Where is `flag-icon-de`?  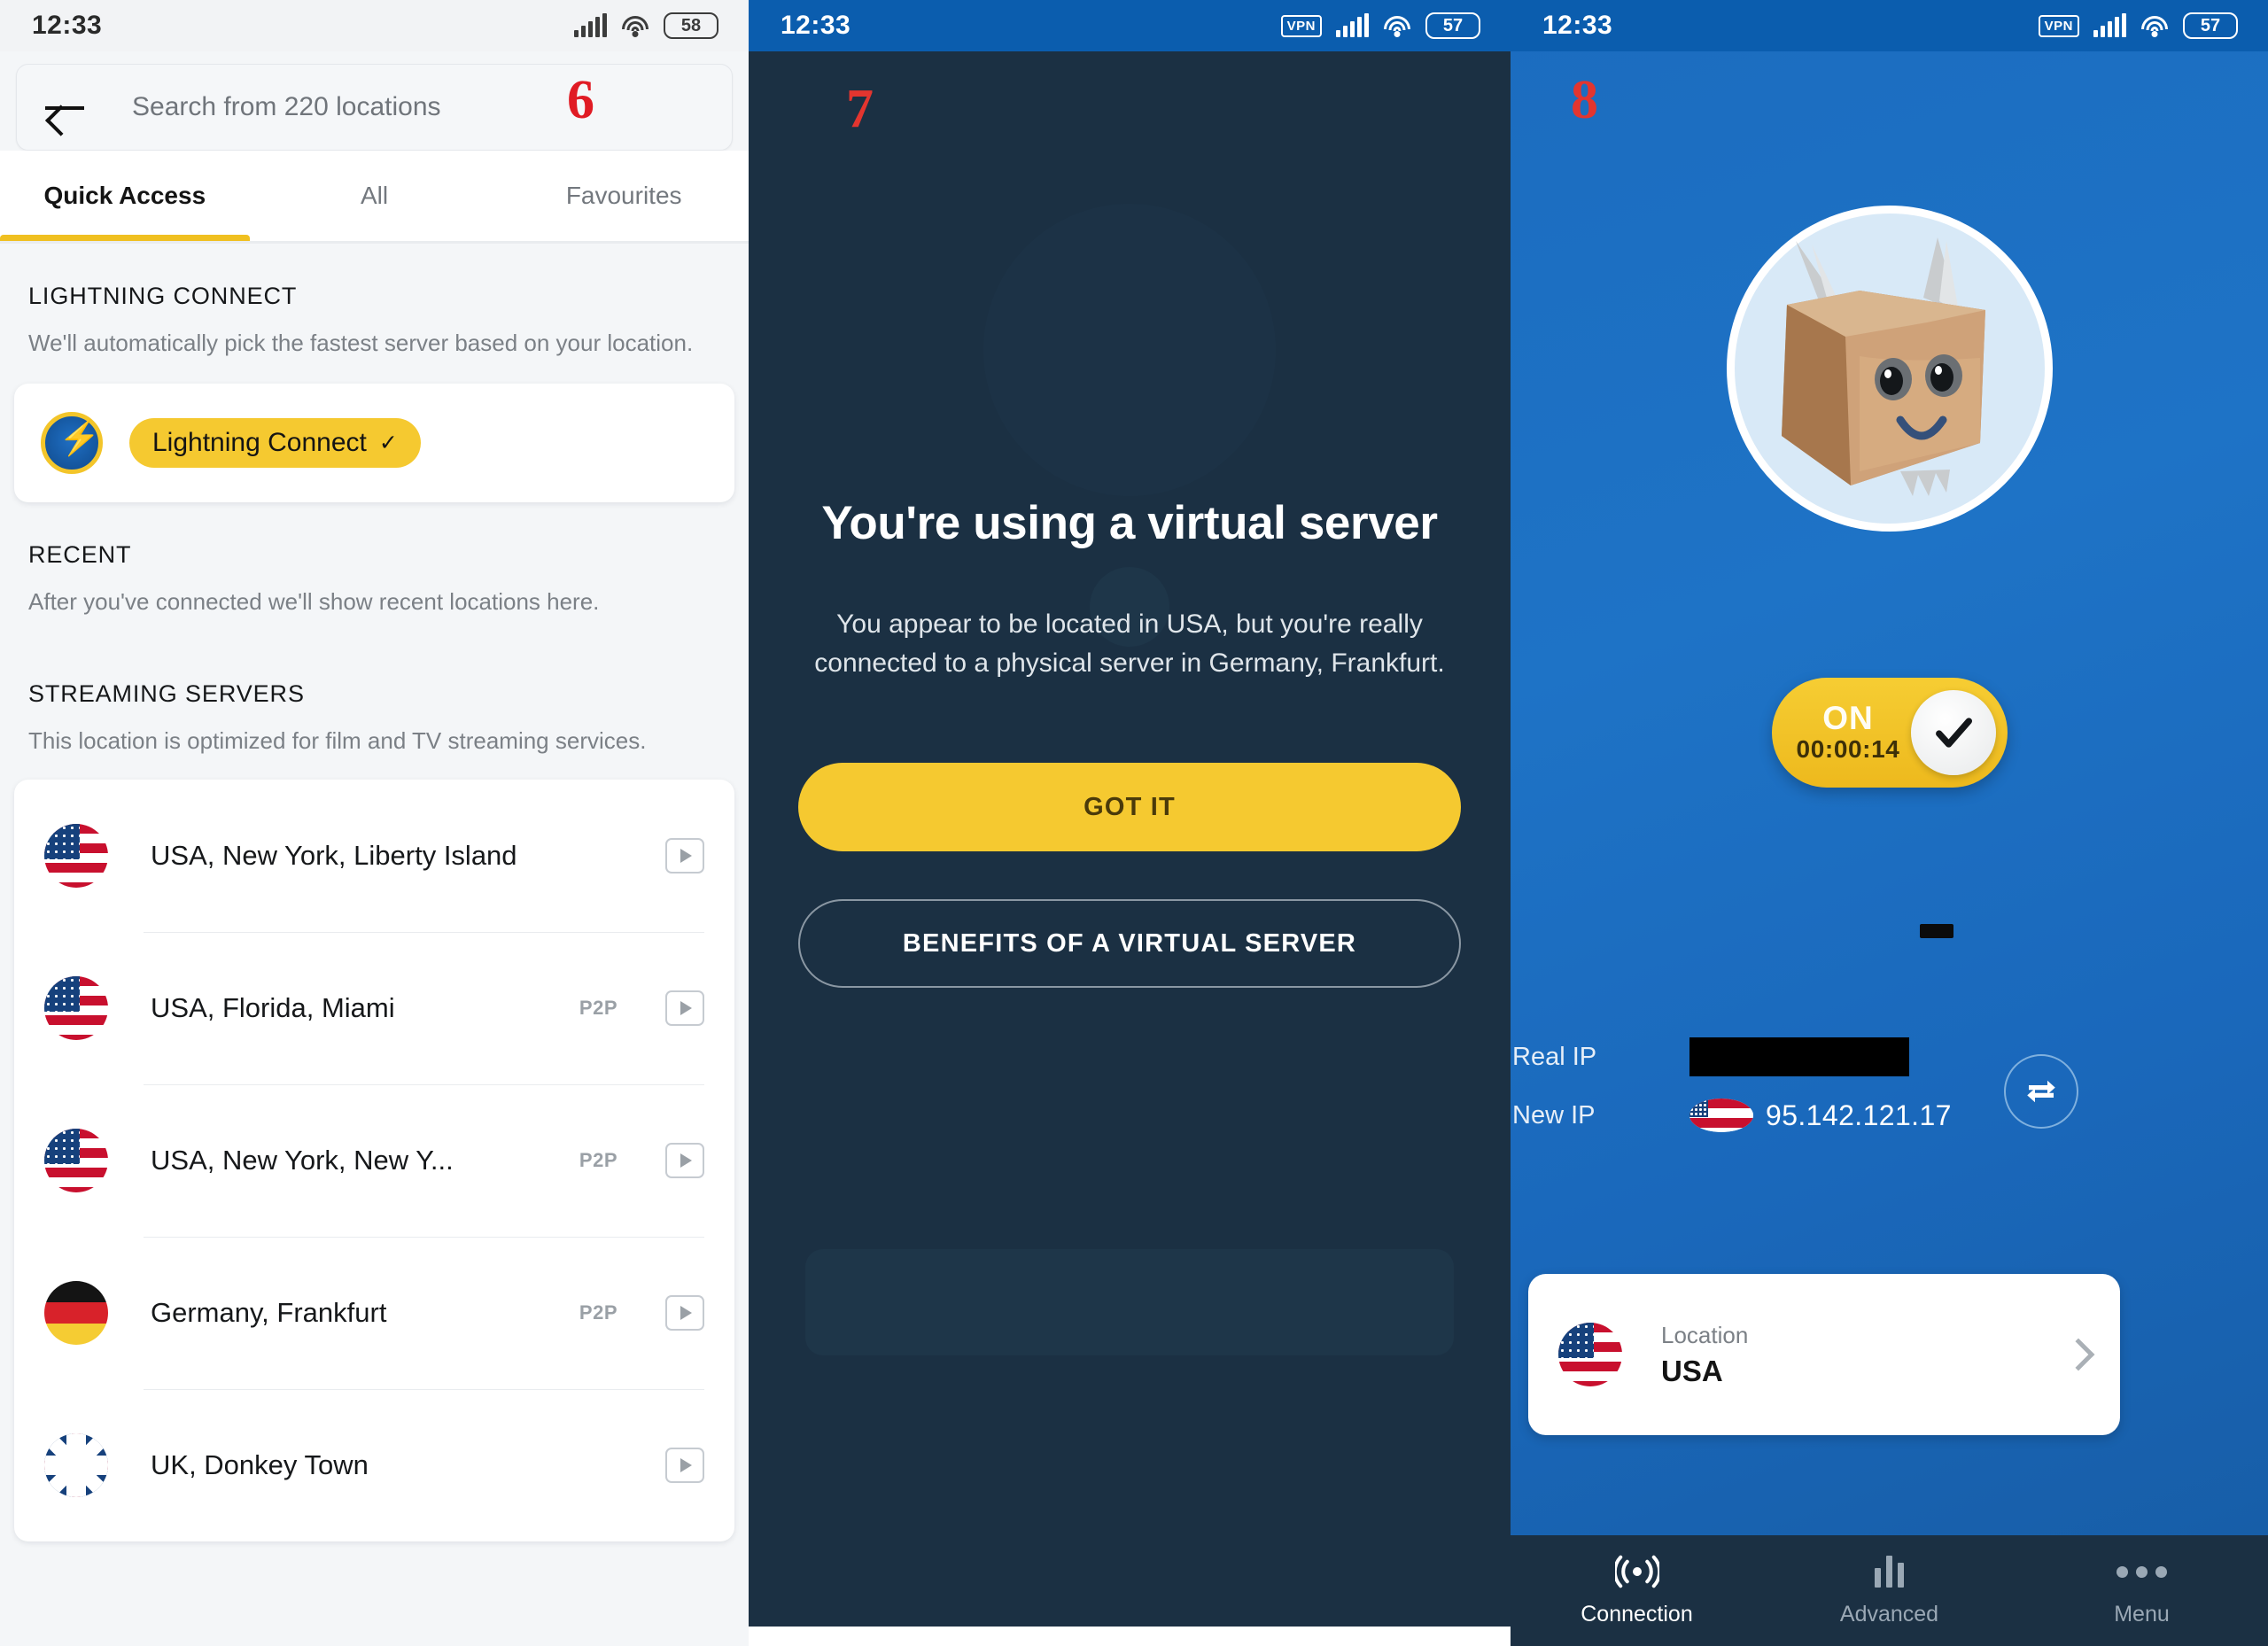
flag-icon-de is located at coordinates (76, 1312).